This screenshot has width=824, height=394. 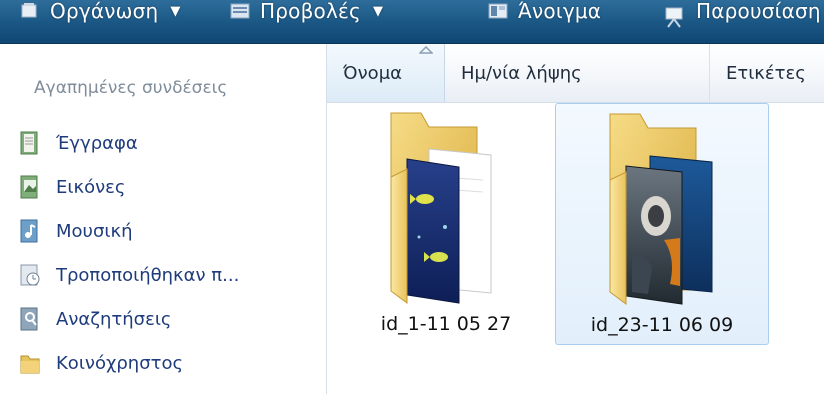 I want to click on column-header-bar: Όνομα Ημ/νία λήψης Ετικέτες, so click(x=575, y=73).